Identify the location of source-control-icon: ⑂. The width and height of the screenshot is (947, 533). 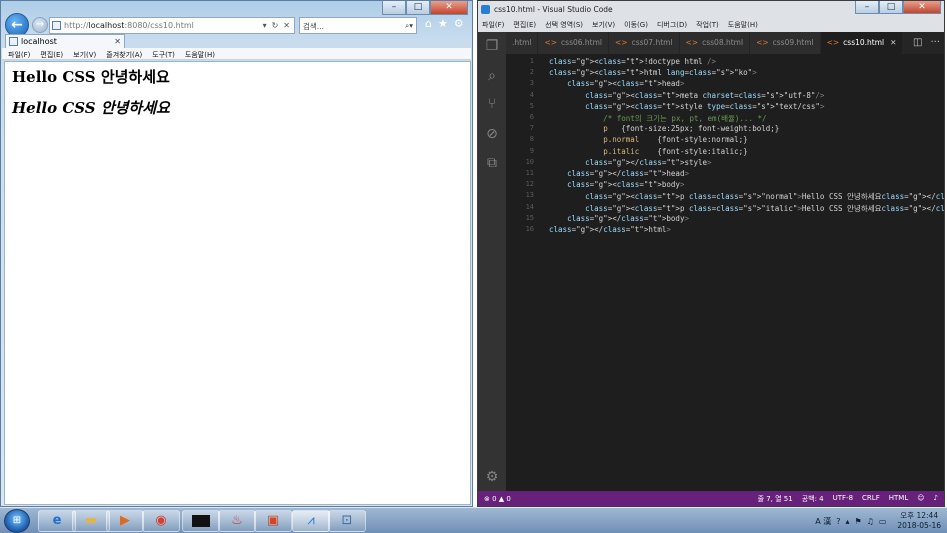
(492, 104).